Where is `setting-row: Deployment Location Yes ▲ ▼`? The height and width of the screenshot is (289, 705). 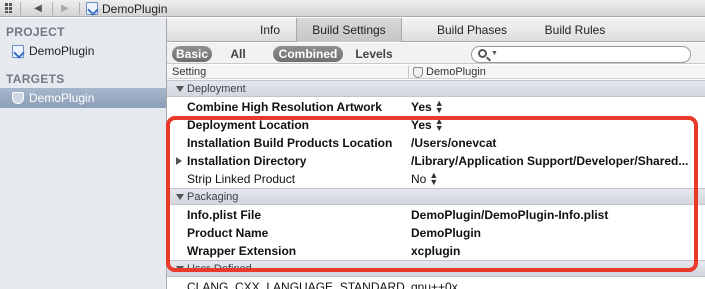 setting-row: Deployment Location Yes ▲ ▼ is located at coordinates (436, 125).